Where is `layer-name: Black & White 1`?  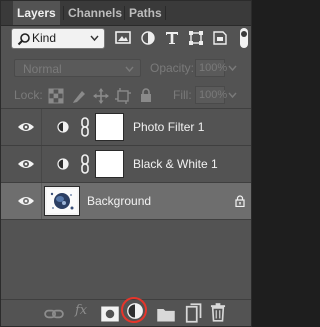 layer-name: Black & White 1 is located at coordinates (175, 164).